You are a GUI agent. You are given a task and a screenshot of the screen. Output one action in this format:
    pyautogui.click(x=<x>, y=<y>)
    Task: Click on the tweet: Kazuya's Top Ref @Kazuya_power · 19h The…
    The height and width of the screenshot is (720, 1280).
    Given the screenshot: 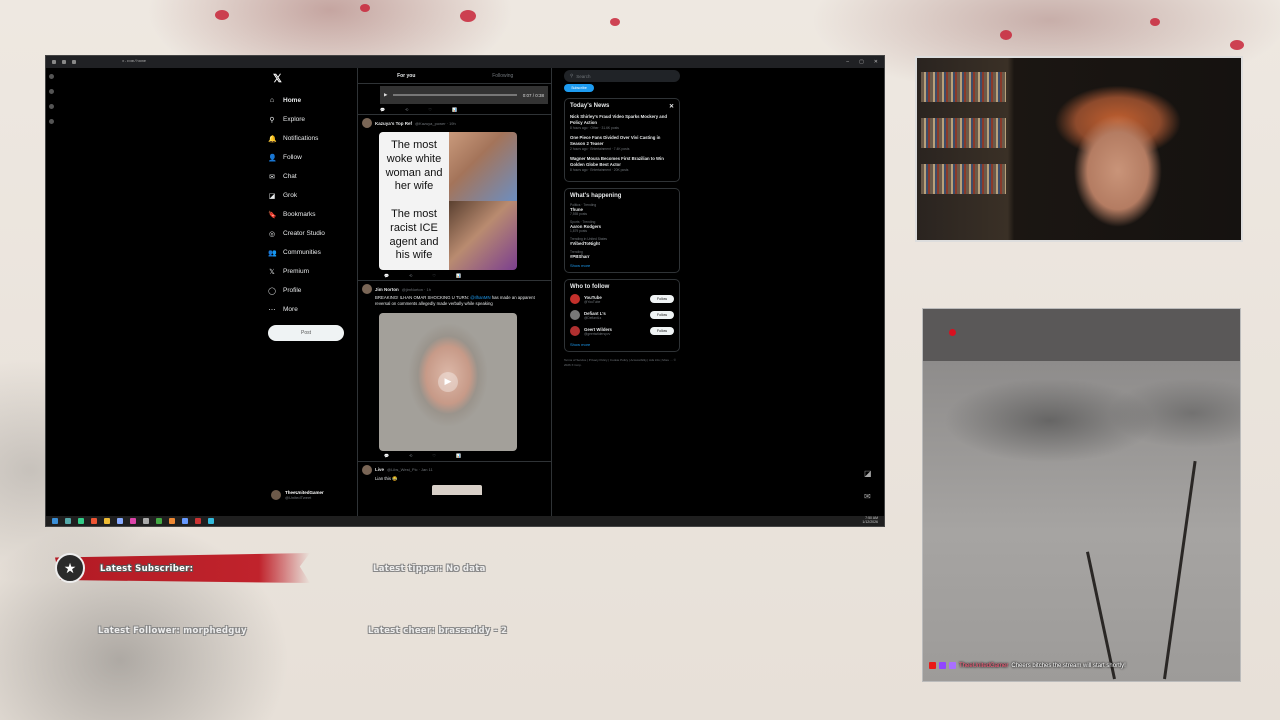 What is the action you would take?
    pyautogui.click(x=454, y=197)
    